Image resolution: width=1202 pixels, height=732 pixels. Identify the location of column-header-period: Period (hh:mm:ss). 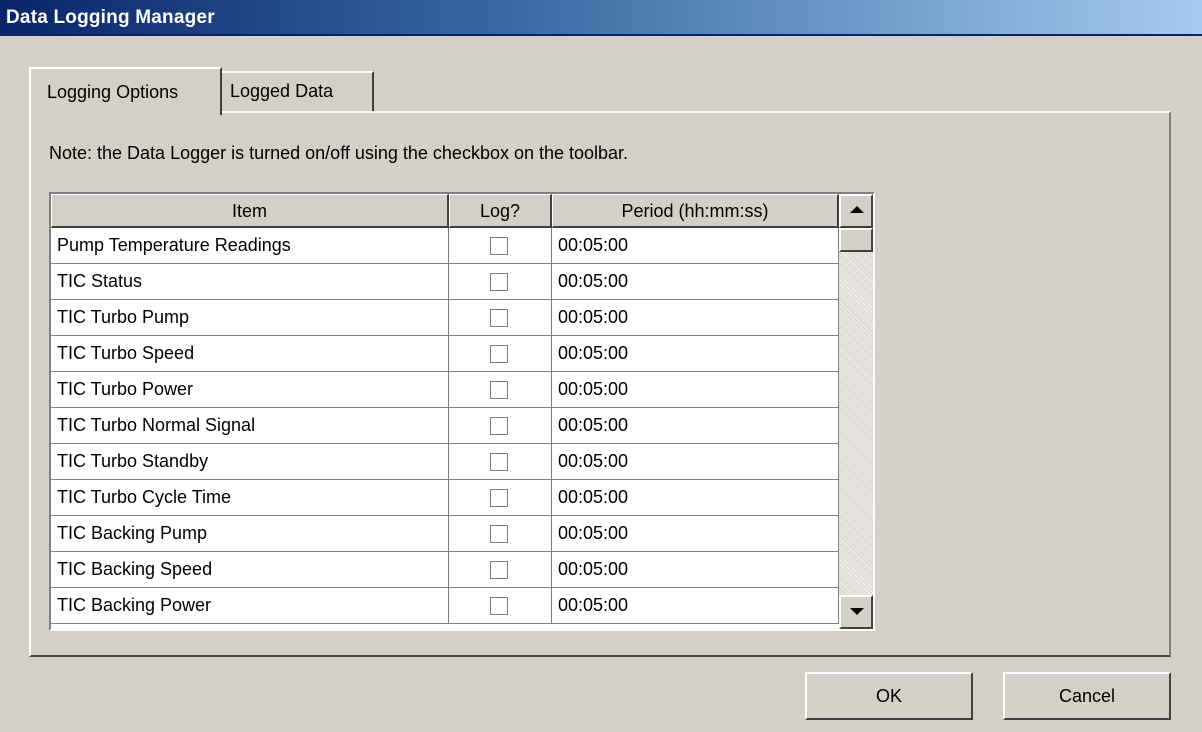
(695, 211).